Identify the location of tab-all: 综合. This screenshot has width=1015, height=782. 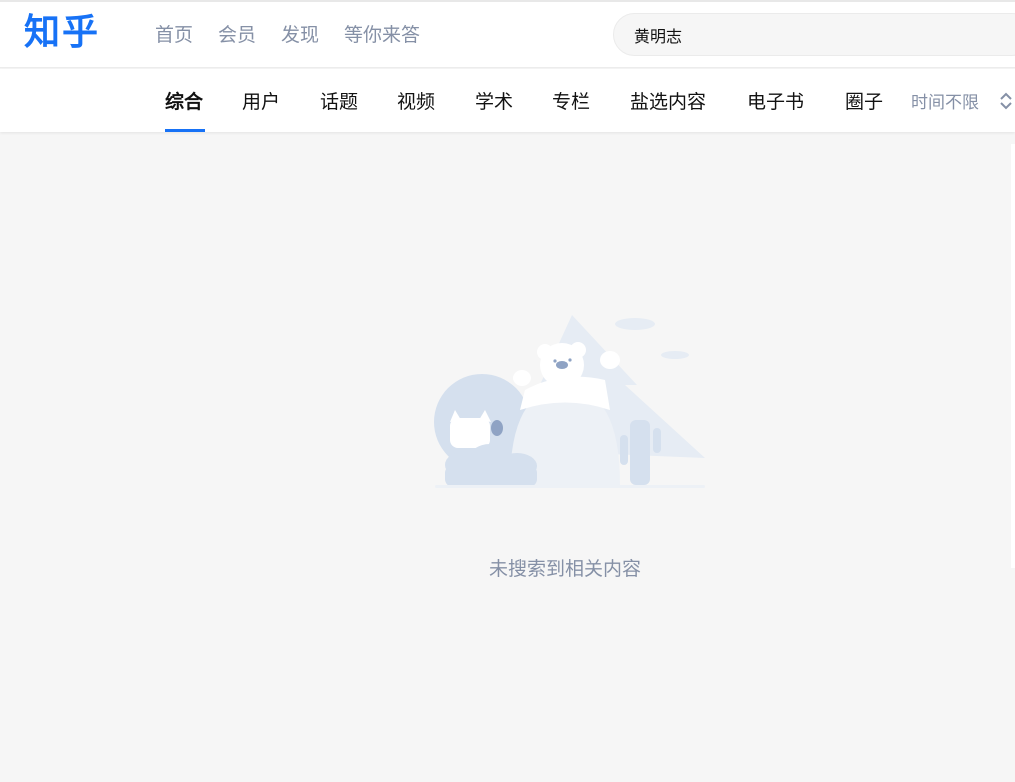
(184, 102).